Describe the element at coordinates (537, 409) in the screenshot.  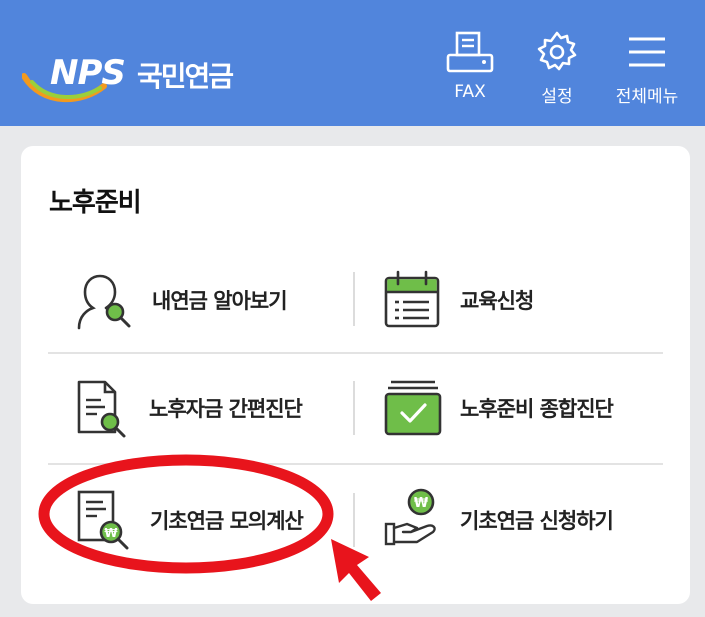
I see `item-label: 노후준비 종합진단` at that location.